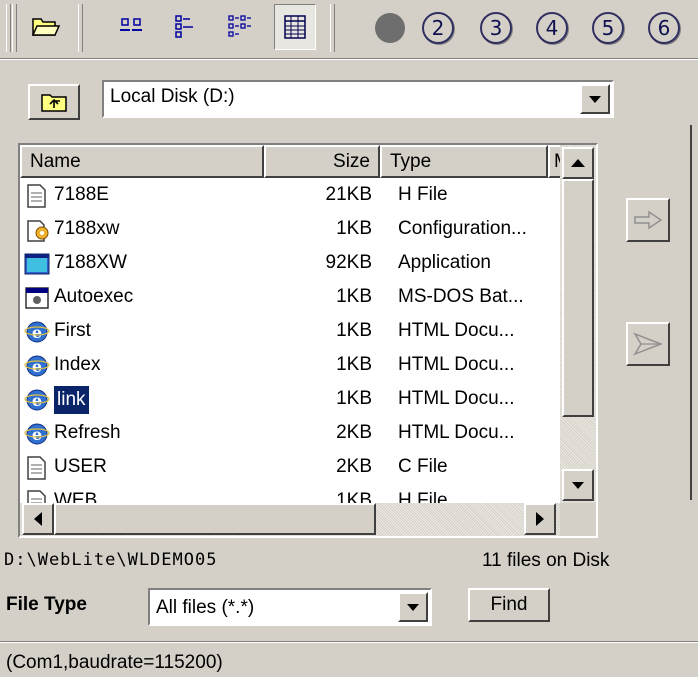  Describe the element at coordinates (72, 330) in the screenshot. I see `file-name: First` at that location.